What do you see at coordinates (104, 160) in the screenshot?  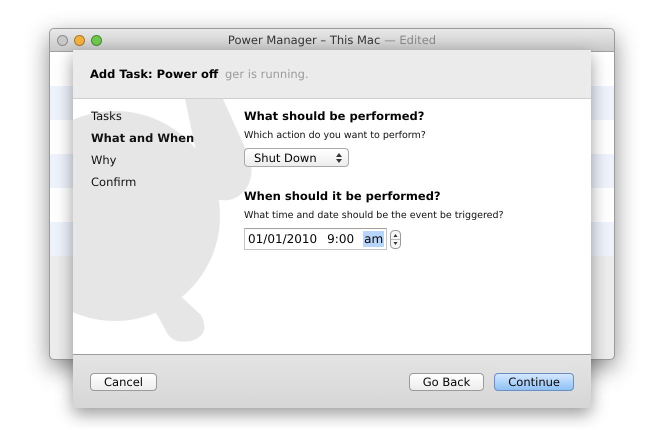 I see `step-item: Why` at bounding box center [104, 160].